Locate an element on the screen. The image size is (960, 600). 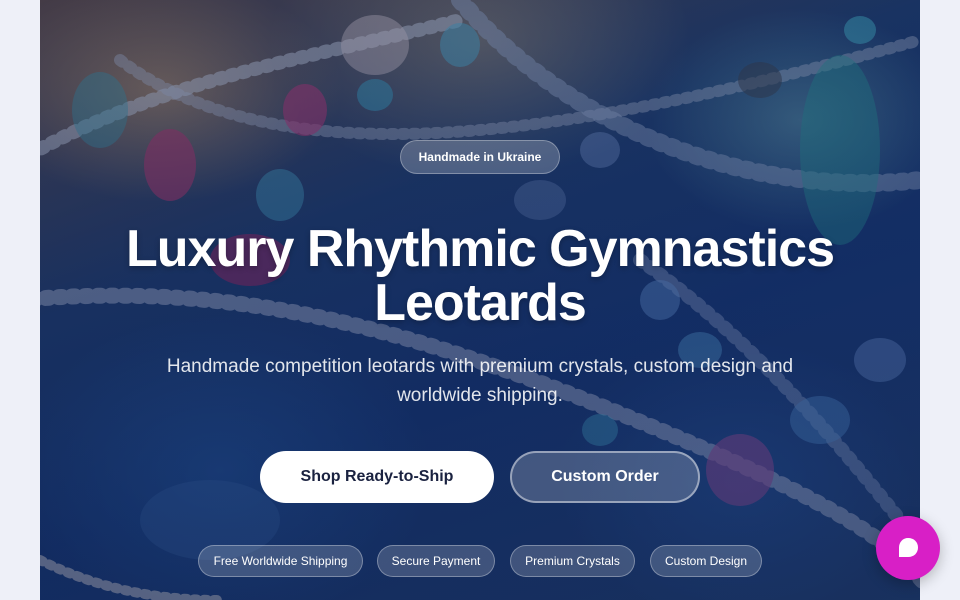
feature-badge-custom-design: Custom Design is located at coordinates (706, 561).